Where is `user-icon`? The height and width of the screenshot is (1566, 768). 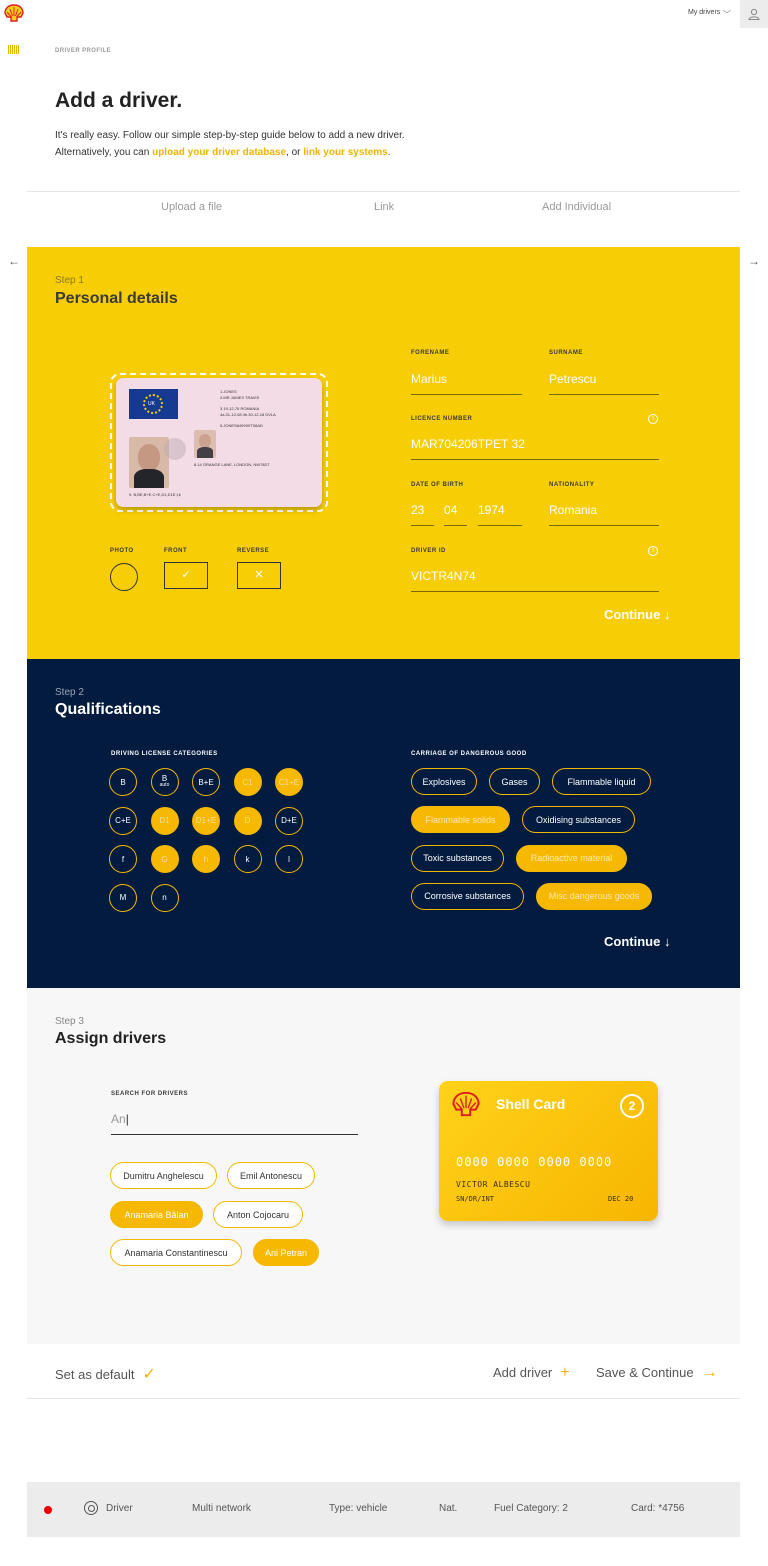
user-icon is located at coordinates (754, 14).